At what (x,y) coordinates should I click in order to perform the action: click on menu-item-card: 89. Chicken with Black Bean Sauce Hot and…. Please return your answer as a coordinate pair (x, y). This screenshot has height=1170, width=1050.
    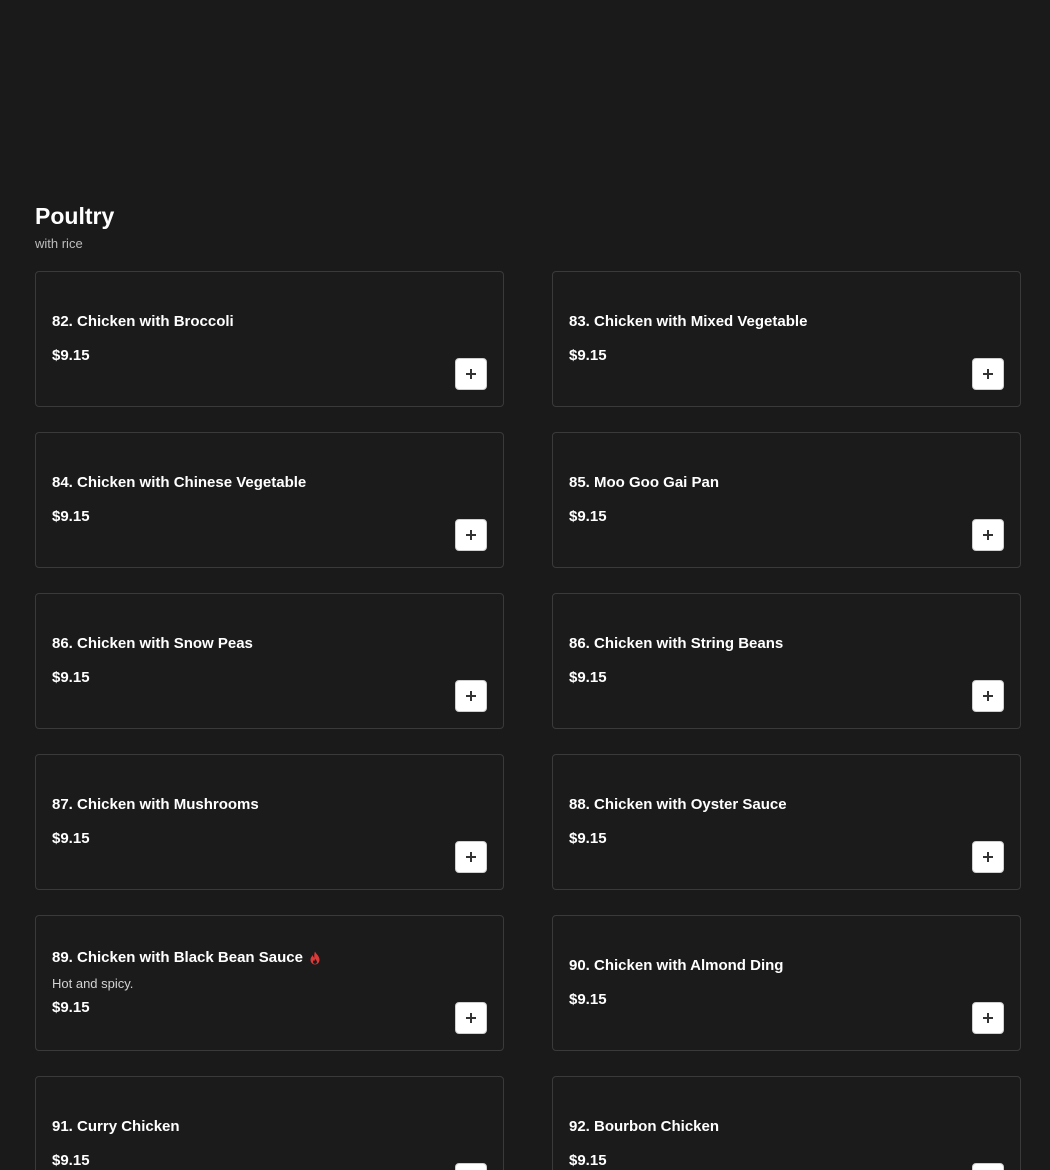
    Looking at the image, I should click on (269, 983).